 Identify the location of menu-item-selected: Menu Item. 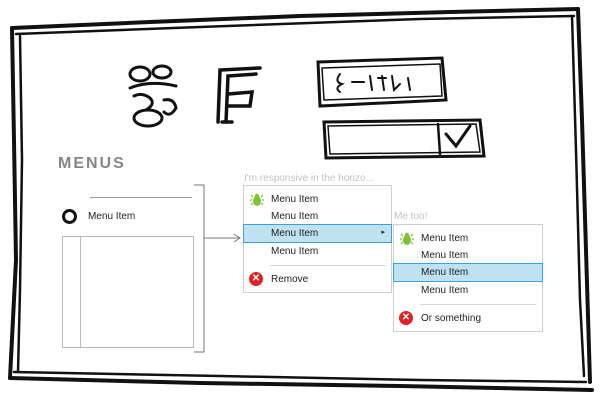
(468, 272).